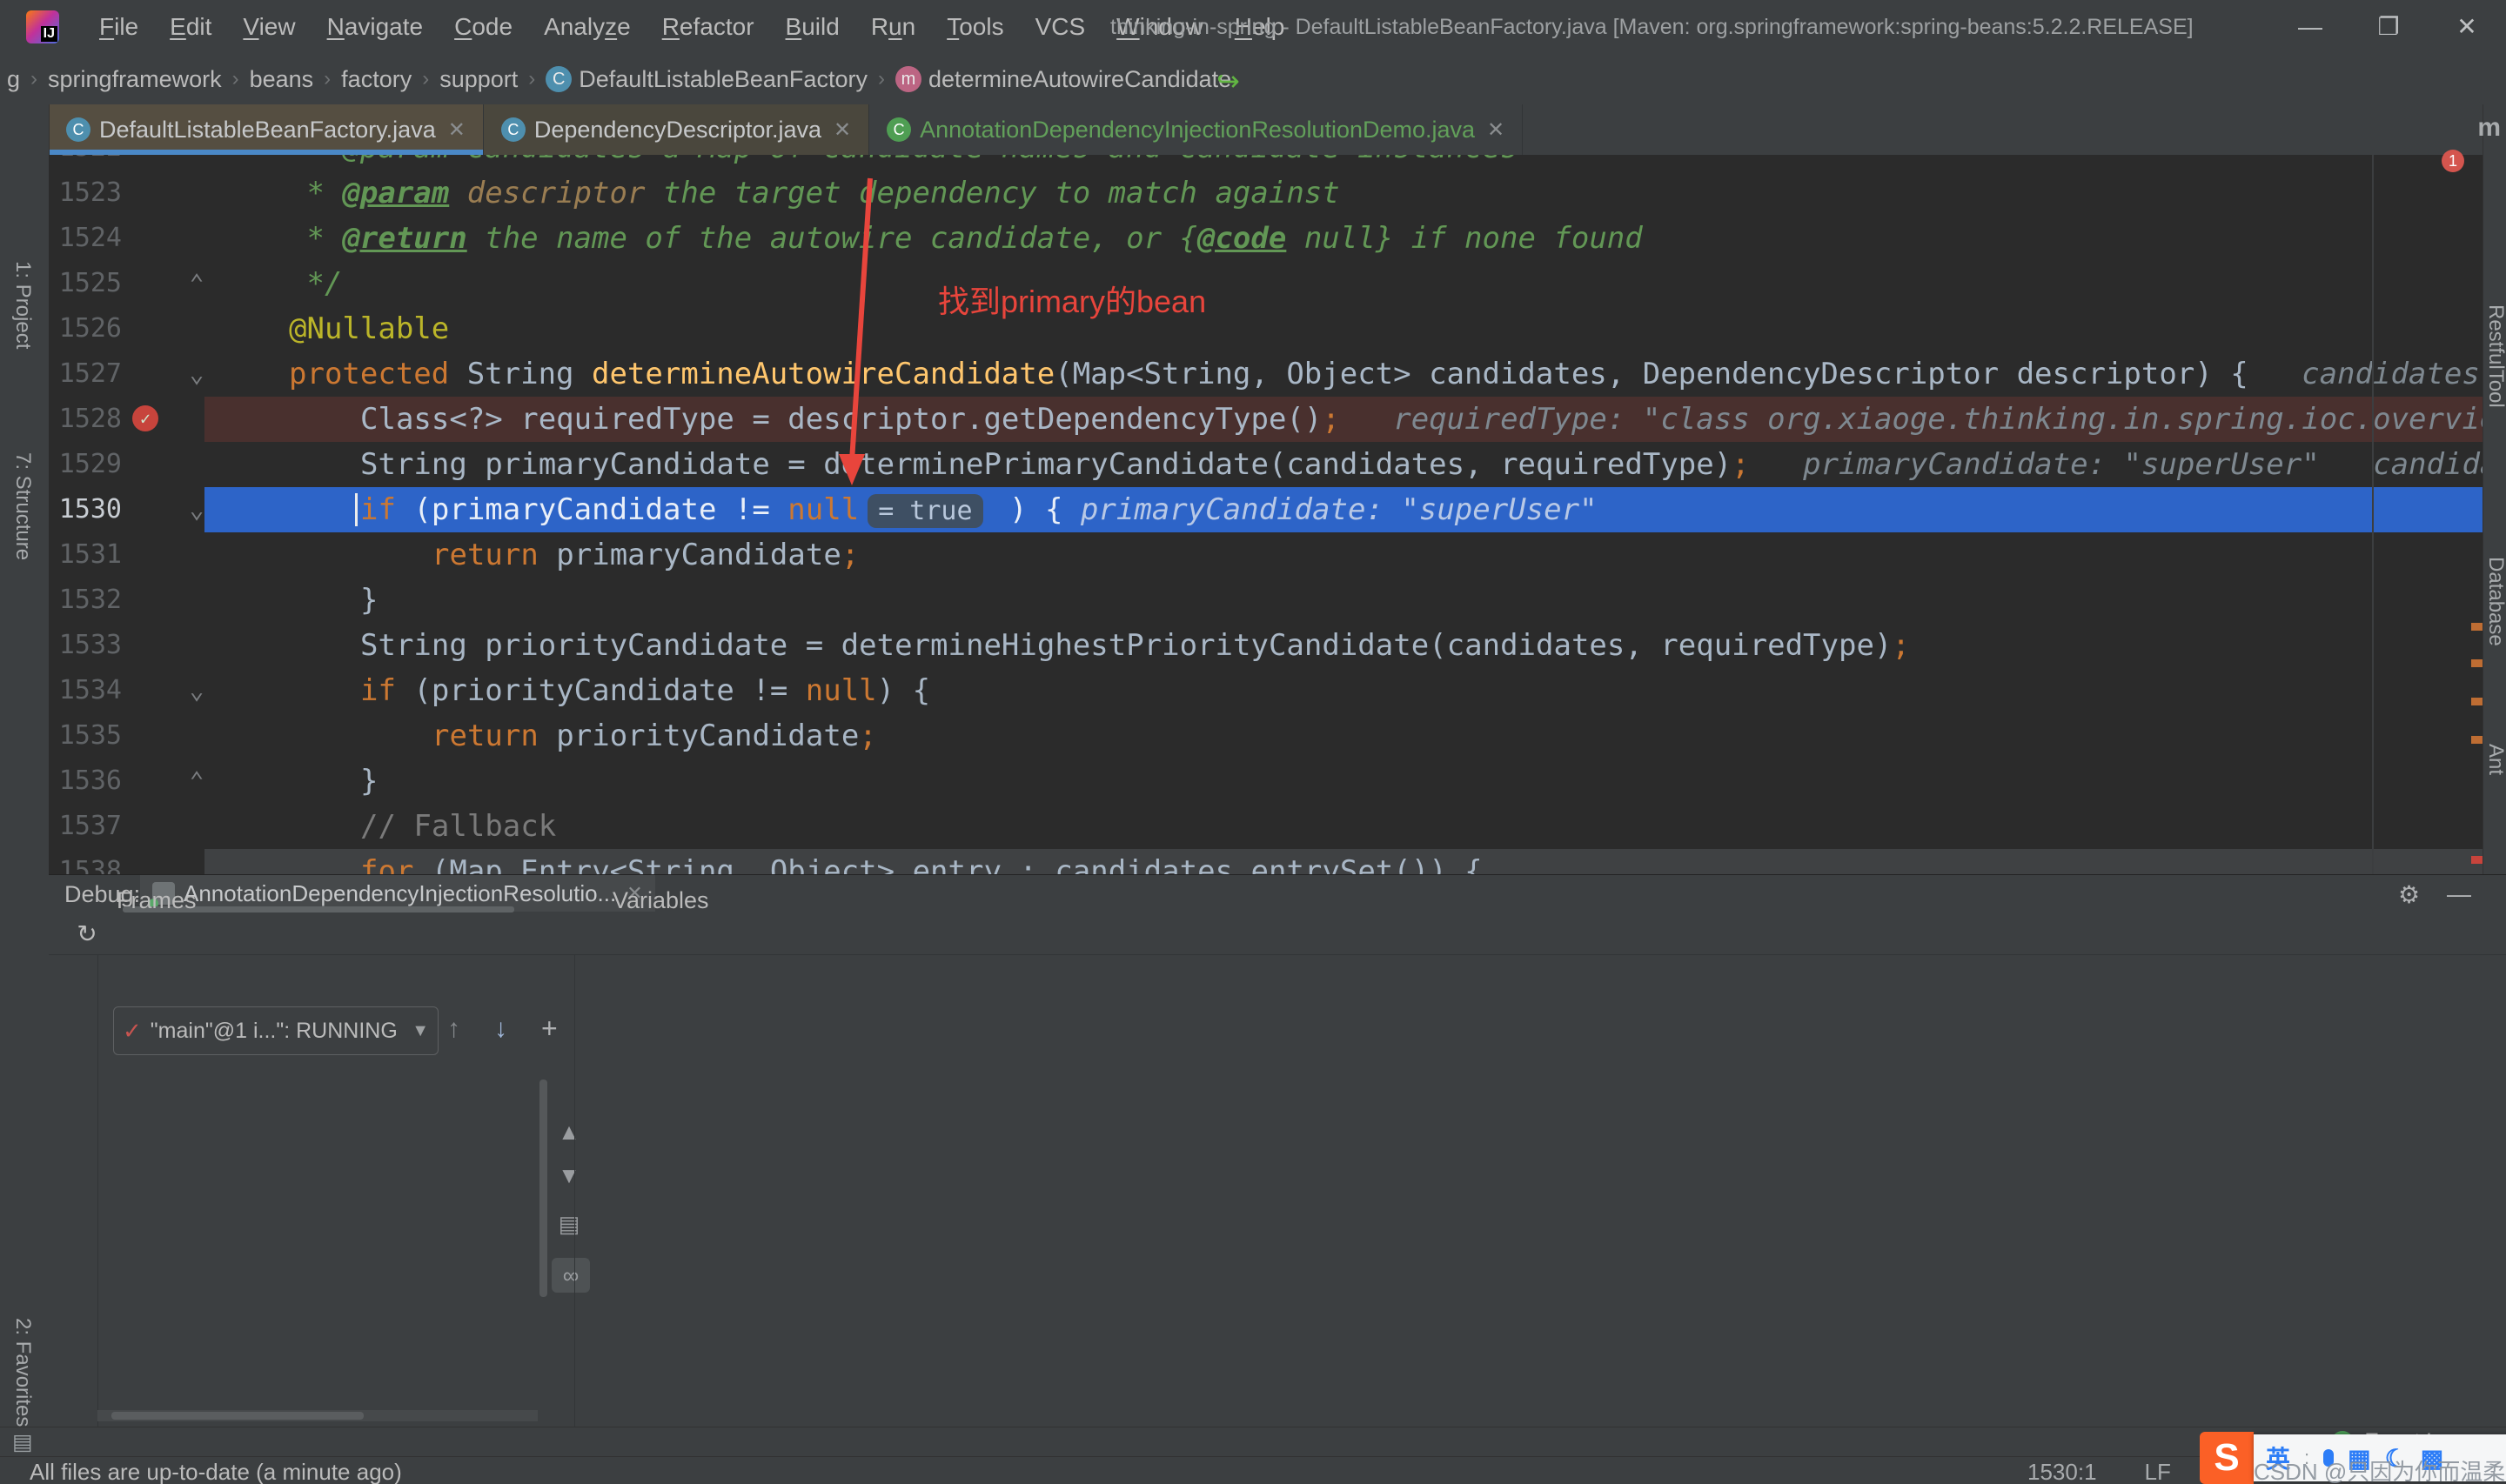 This screenshot has width=2506, height=1484. What do you see at coordinates (571, 1275) in the screenshot?
I see `hide-library-frames-icon: ∞` at bounding box center [571, 1275].